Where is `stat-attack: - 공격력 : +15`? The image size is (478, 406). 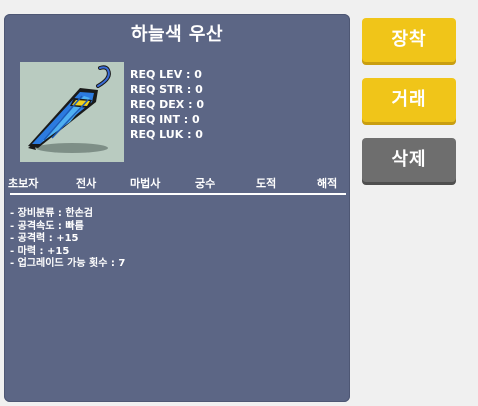
stat-attack: - 공격력 : +15 is located at coordinates (44, 238).